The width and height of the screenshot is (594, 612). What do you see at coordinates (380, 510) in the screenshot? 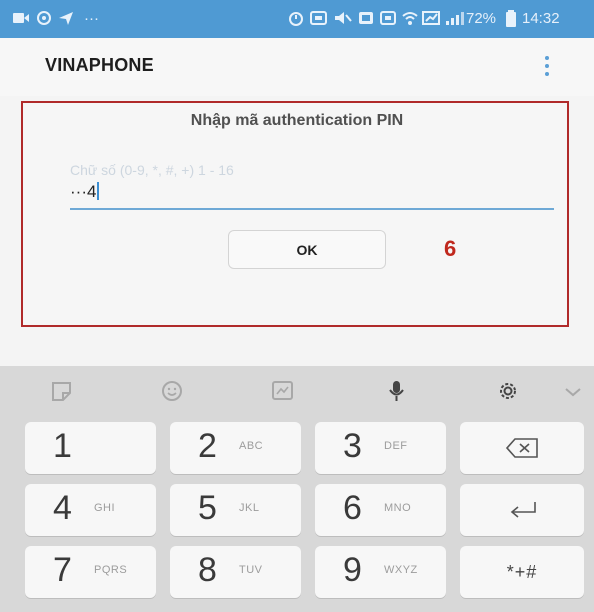
I see `key-6: 6 MNO` at bounding box center [380, 510].